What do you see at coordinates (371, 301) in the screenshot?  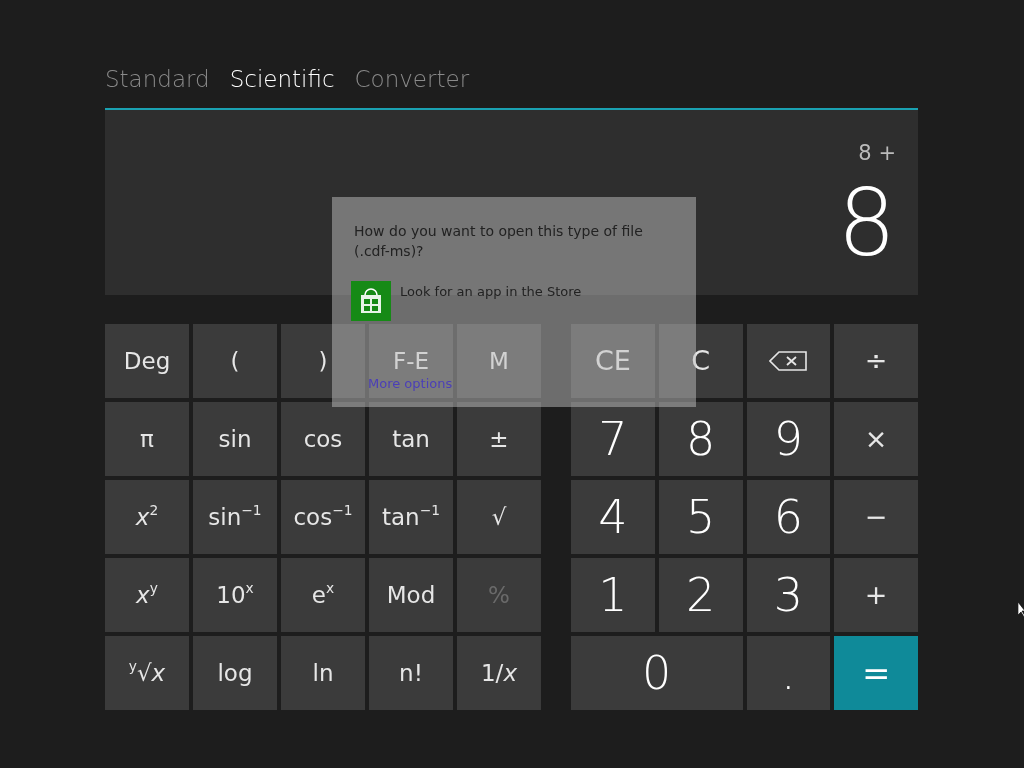 I see `store-bag-icon` at bounding box center [371, 301].